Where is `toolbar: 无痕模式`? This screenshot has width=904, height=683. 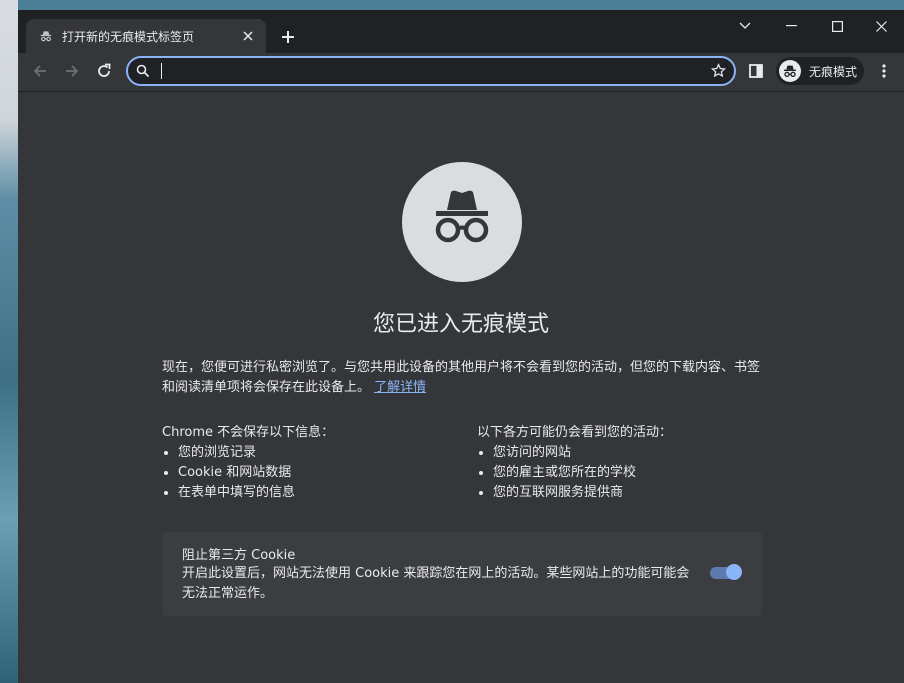
toolbar: 无痕模式 is located at coordinates (461, 72).